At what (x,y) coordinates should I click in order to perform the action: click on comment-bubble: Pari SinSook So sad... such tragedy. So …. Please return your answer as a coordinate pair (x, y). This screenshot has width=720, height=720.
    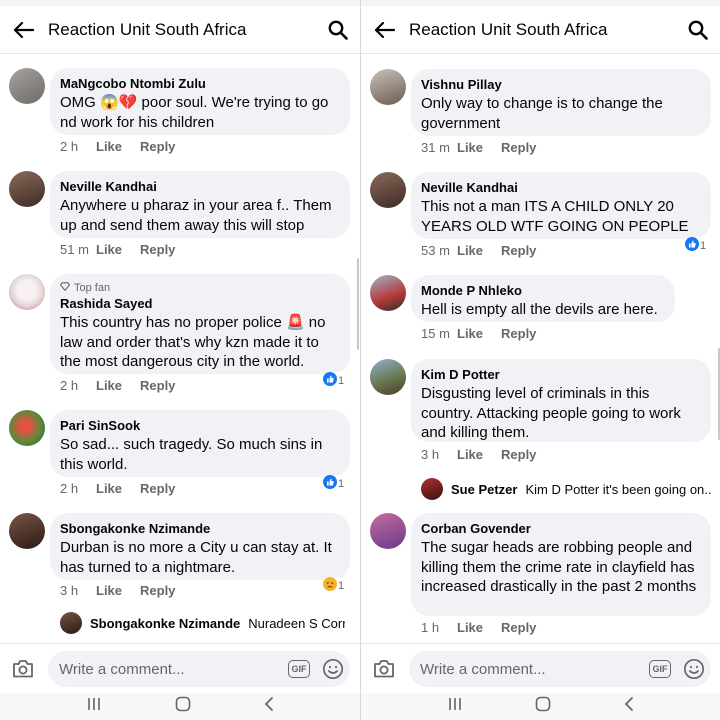
    Looking at the image, I should click on (200, 443).